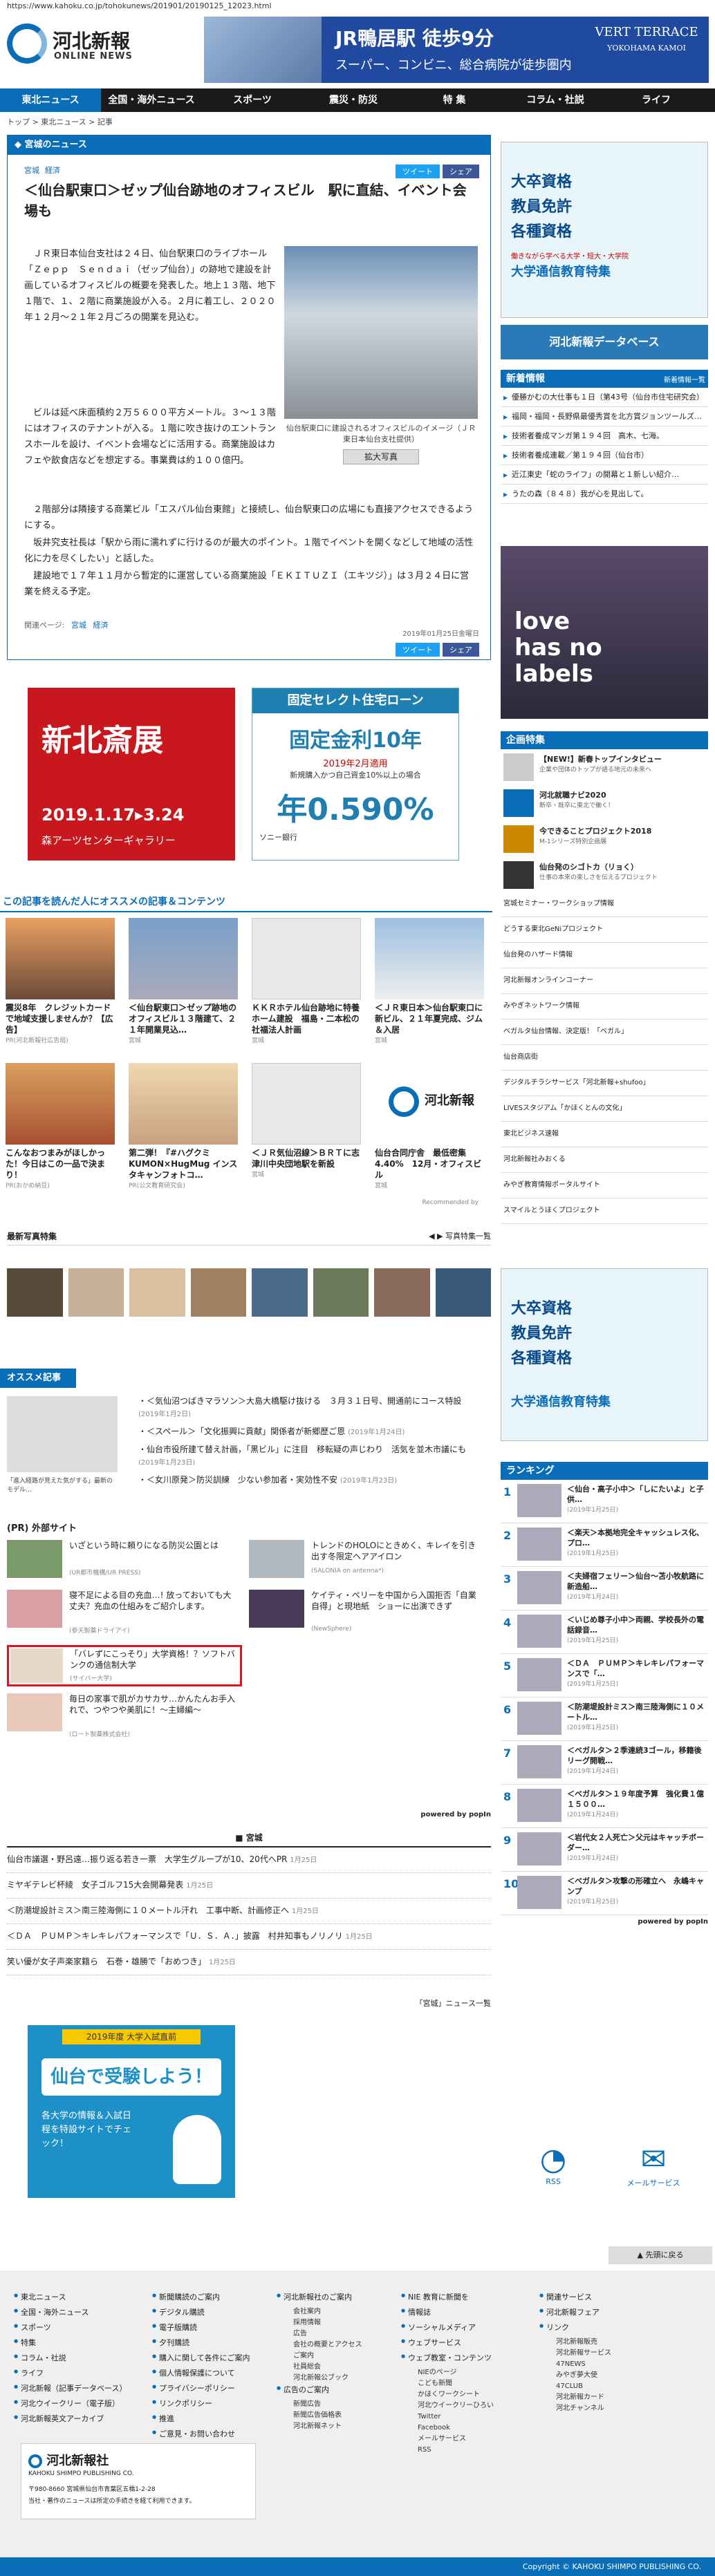 The width and height of the screenshot is (715, 2576). Describe the element at coordinates (604, 839) in the screenshot. I see `corp-item: 今できることプロジェクト2018 M-1シリーズ特別企画展` at that location.